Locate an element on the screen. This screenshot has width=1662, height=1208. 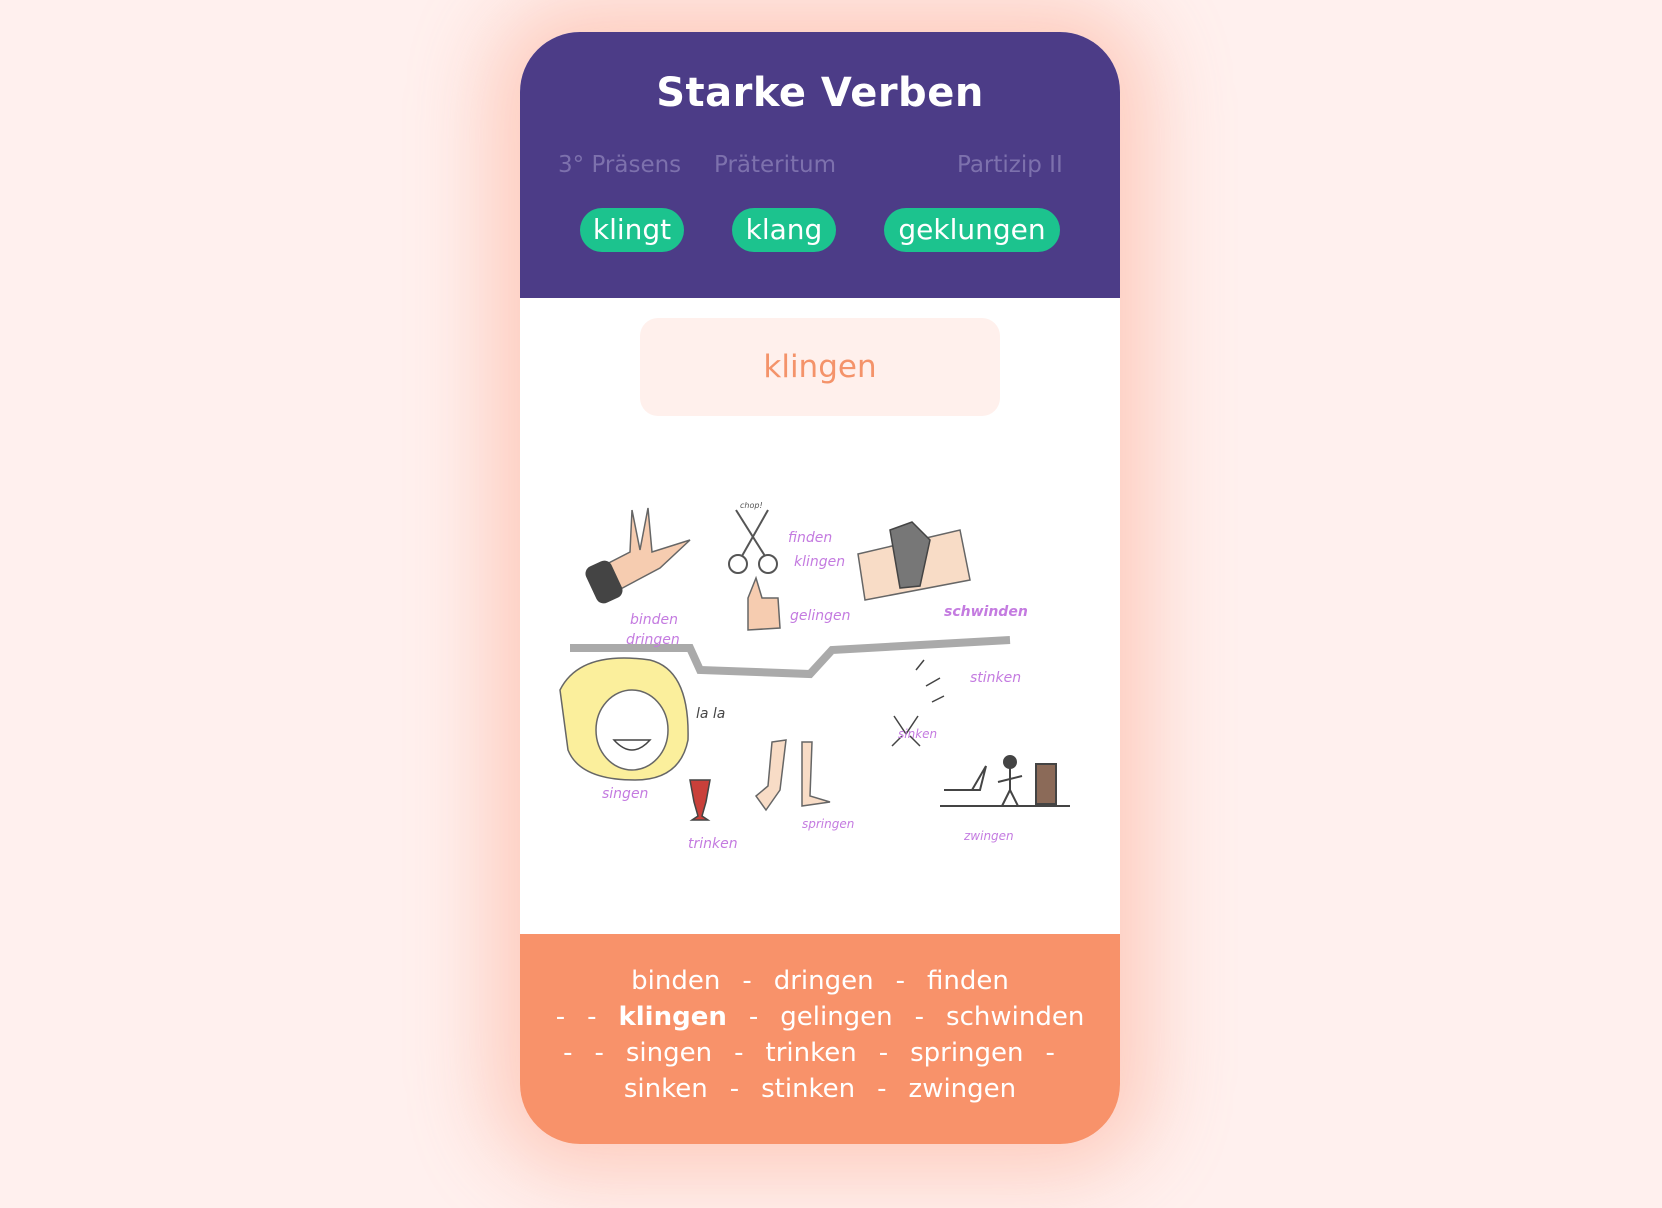
legs-drawing is located at coordinates (792, 775).